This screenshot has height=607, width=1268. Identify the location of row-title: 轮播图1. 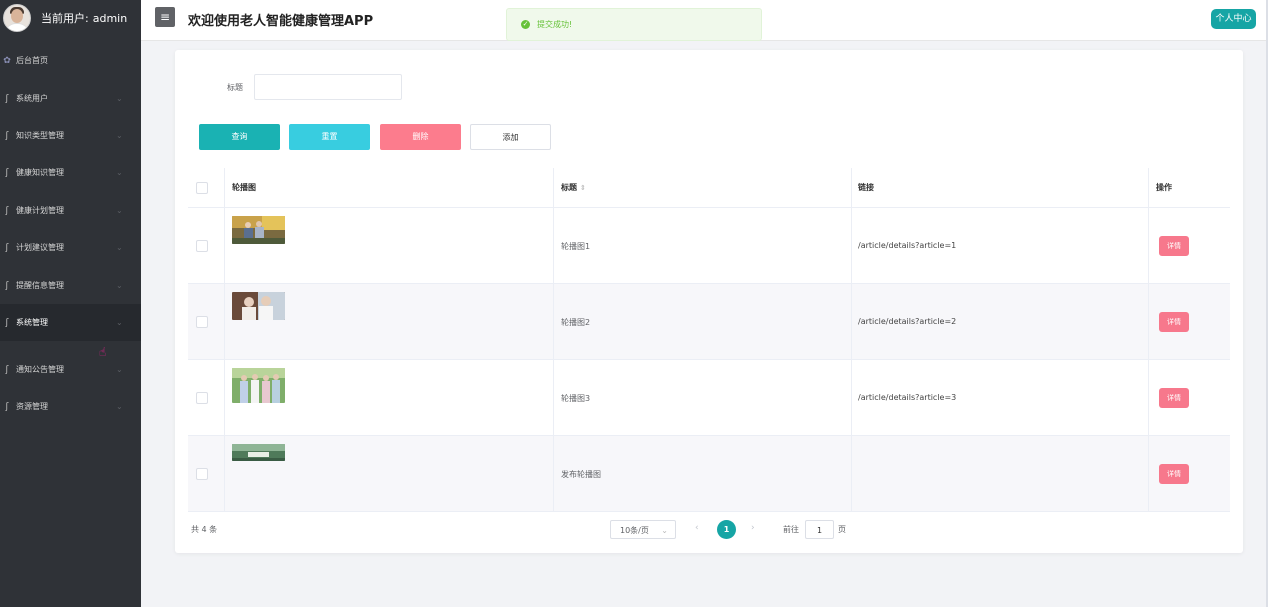
(576, 246).